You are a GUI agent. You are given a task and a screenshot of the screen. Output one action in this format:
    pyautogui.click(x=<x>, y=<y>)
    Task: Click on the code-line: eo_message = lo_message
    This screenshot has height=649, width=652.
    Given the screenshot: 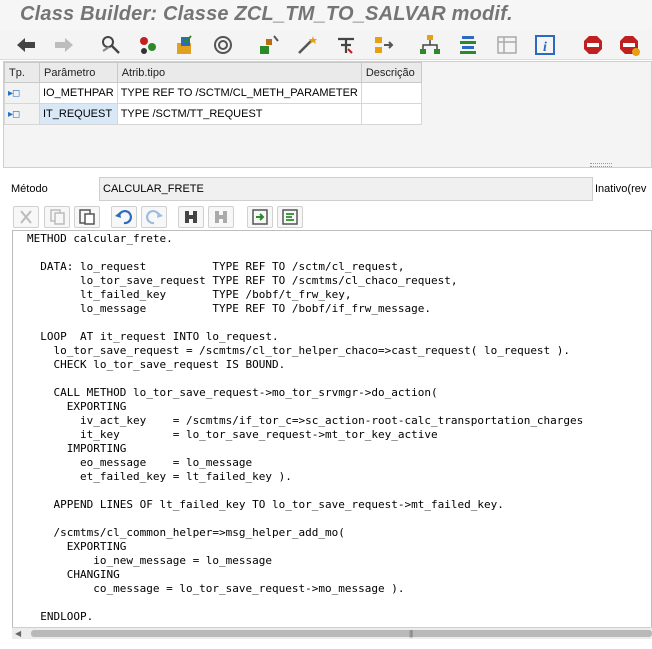 What is the action you would take?
    pyautogui.click(x=139, y=463)
    